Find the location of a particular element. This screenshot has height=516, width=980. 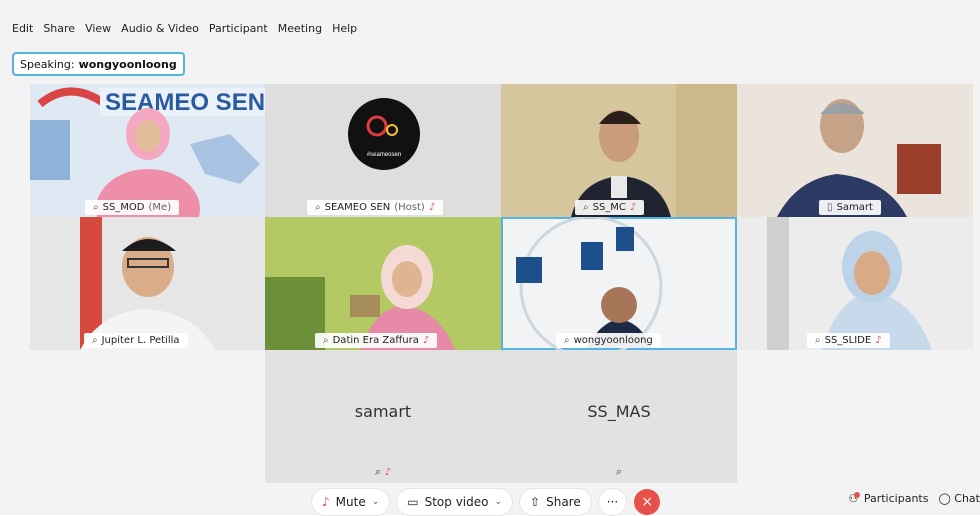

mute-button: ♪ Mute ⌄ is located at coordinates (351, 502).